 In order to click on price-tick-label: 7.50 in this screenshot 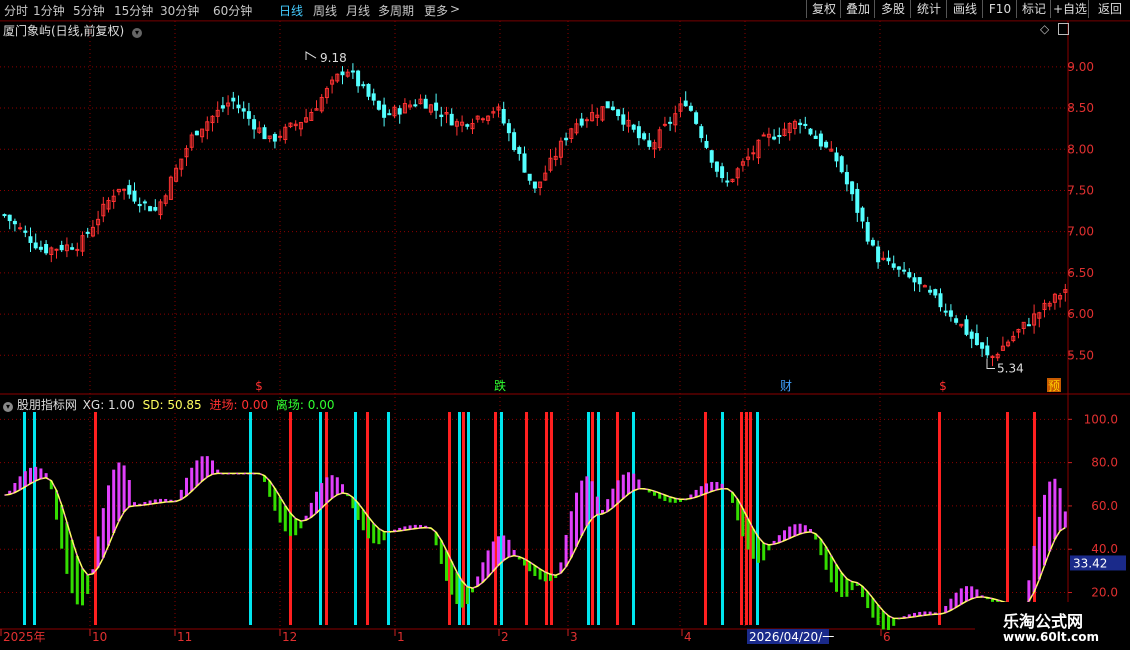, I will do `click(1080, 190)`.